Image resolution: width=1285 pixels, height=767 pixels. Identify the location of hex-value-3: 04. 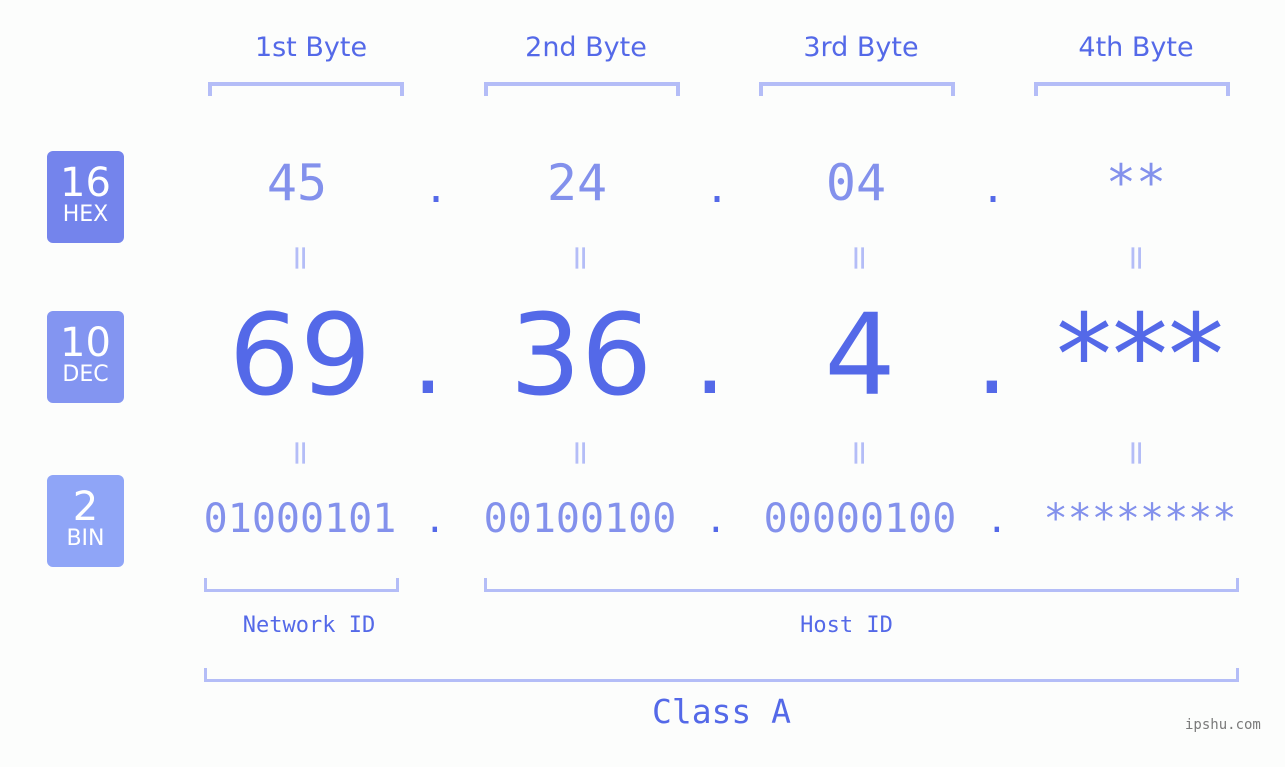
(856, 183).